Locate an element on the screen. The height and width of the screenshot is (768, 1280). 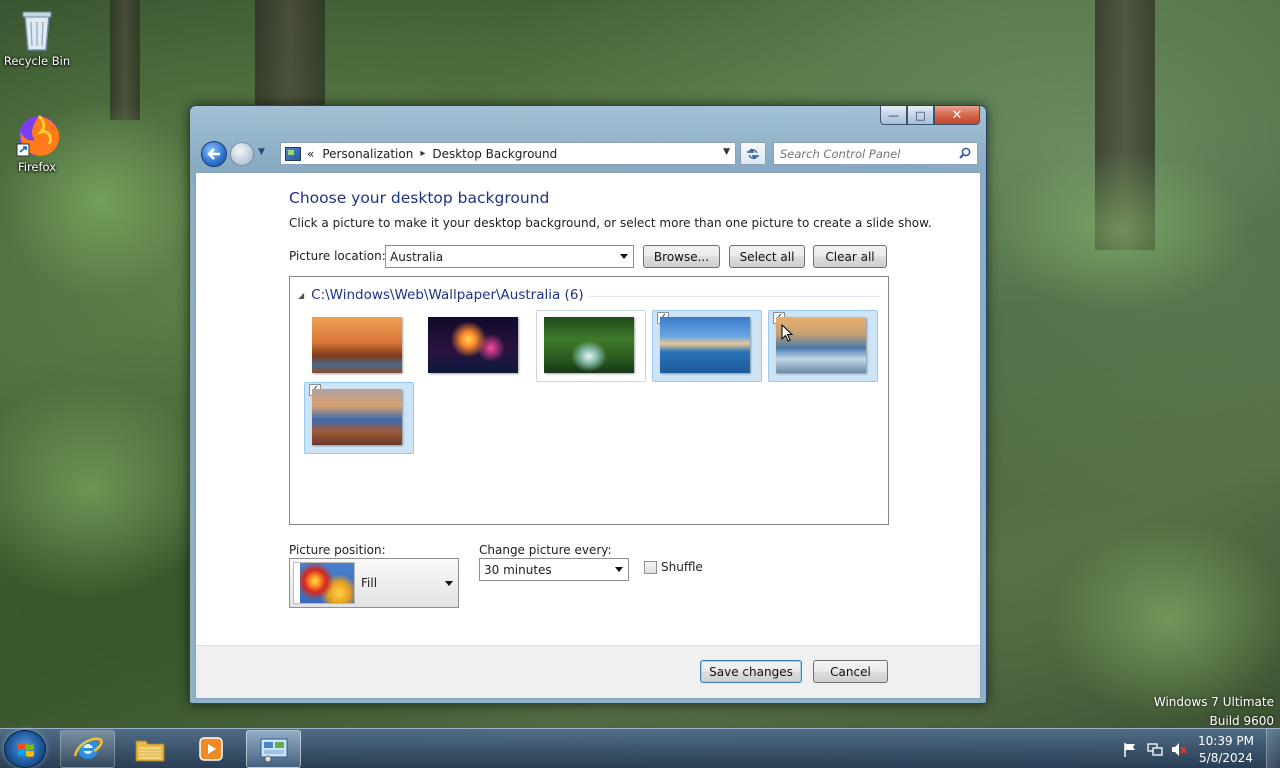
picture-location-select: Australia is located at coordinates (509, 256).